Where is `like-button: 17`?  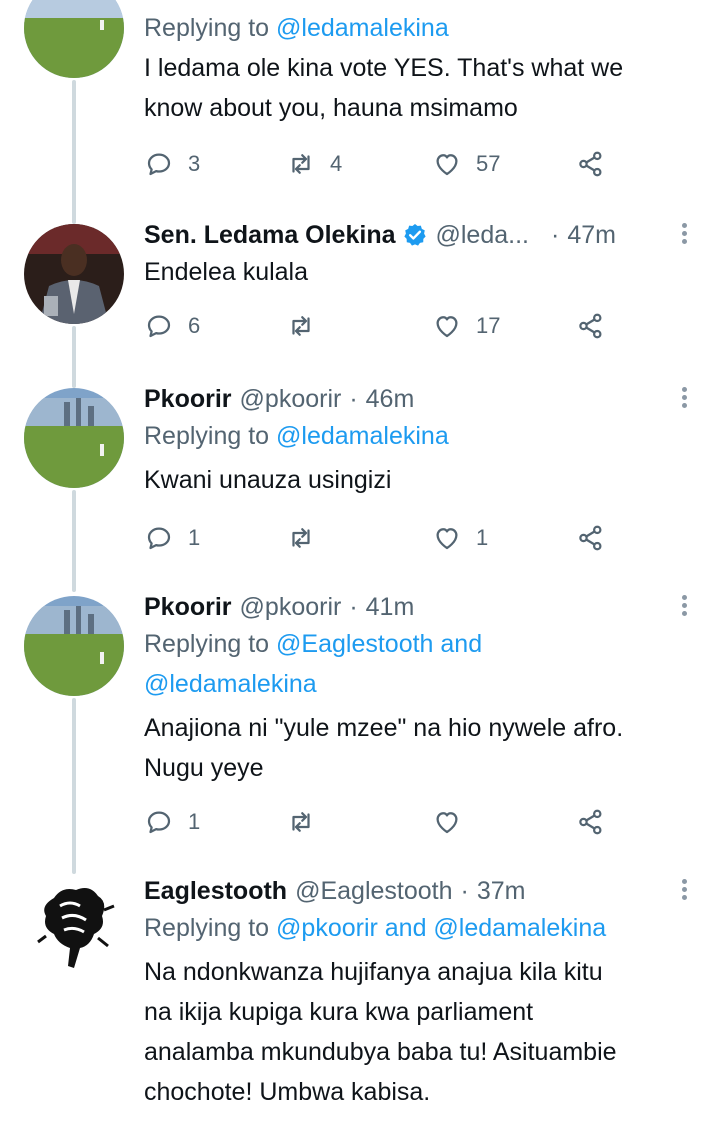
like-button: 17 is located at coordinates (466, 326).